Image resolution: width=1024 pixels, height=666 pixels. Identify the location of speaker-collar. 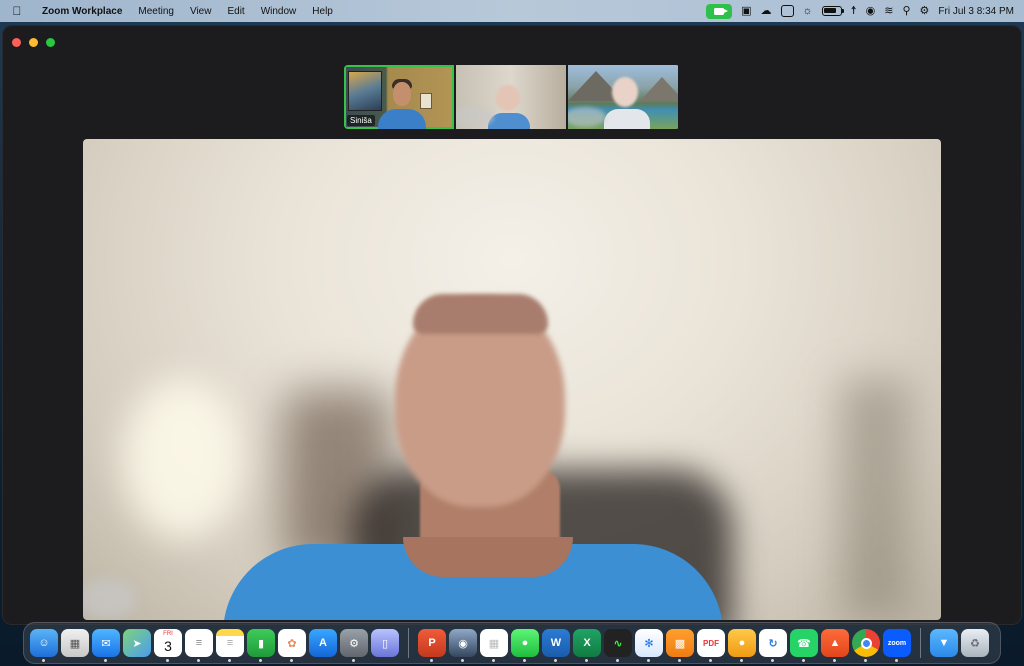
(488, 557).